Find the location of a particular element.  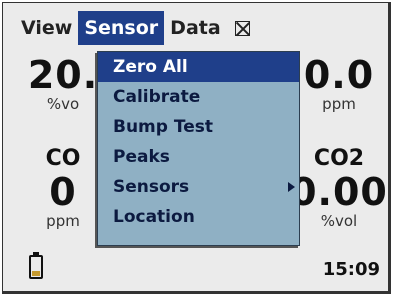

menu-item-label: Location is located at coordinates (154, 217).